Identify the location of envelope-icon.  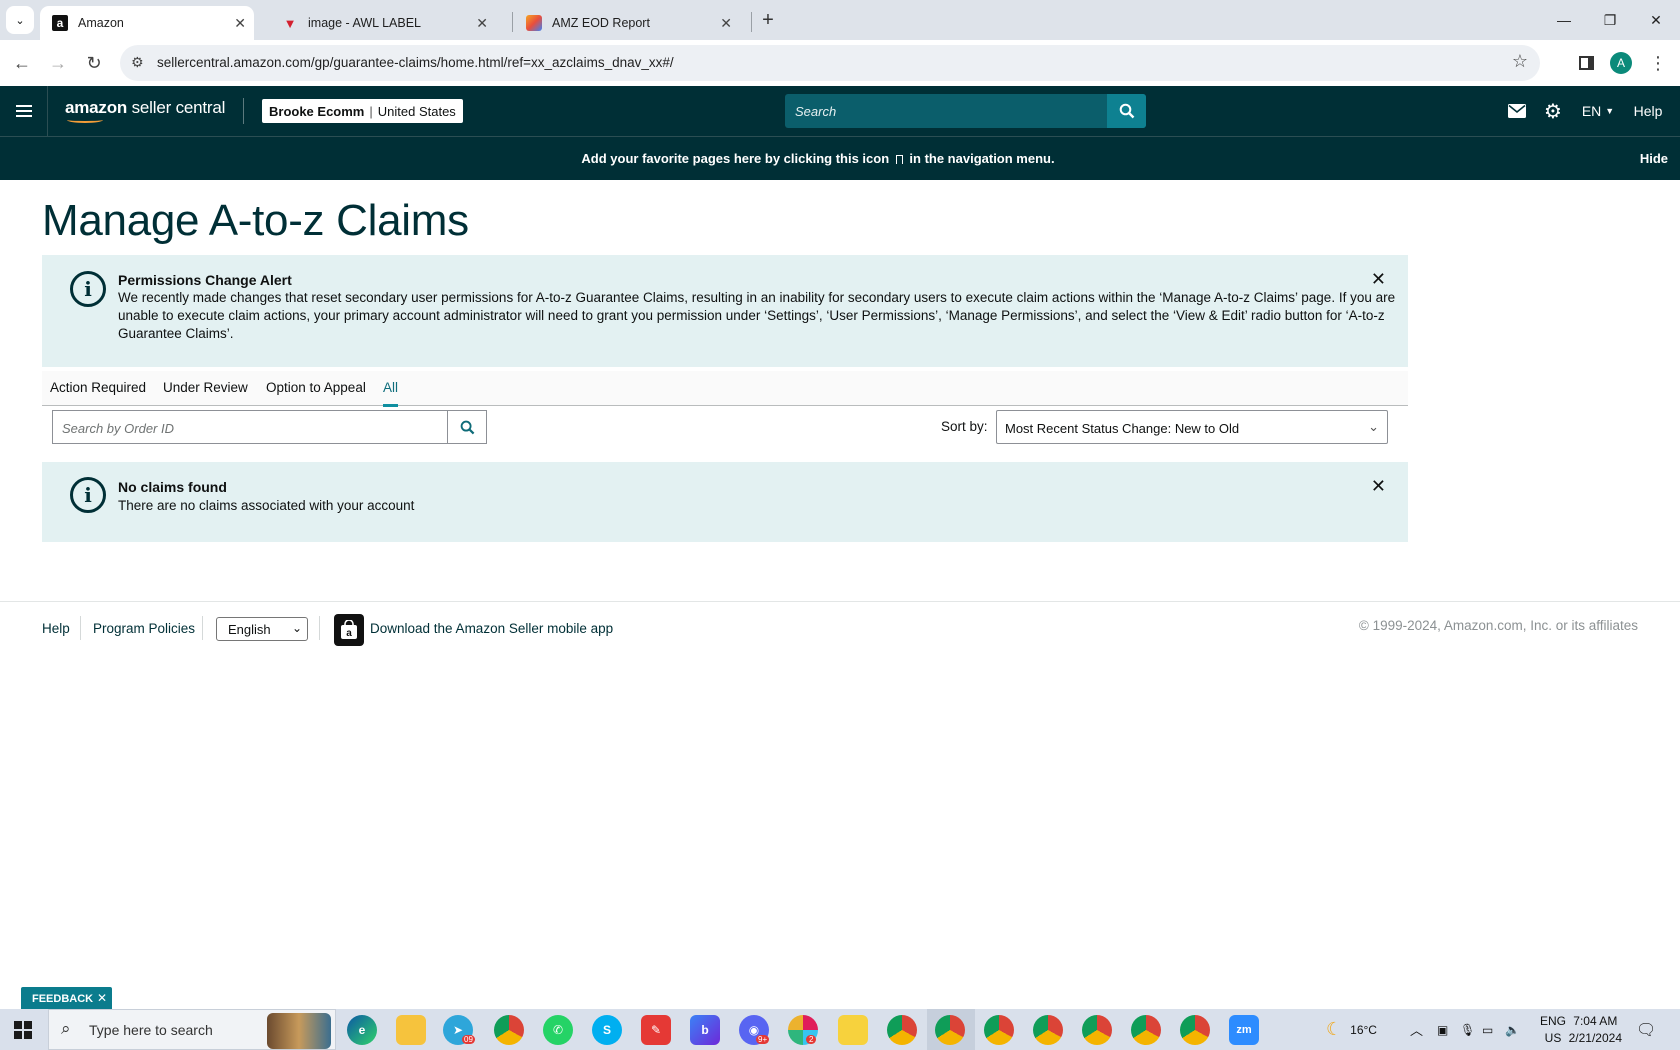
(1517, 111).